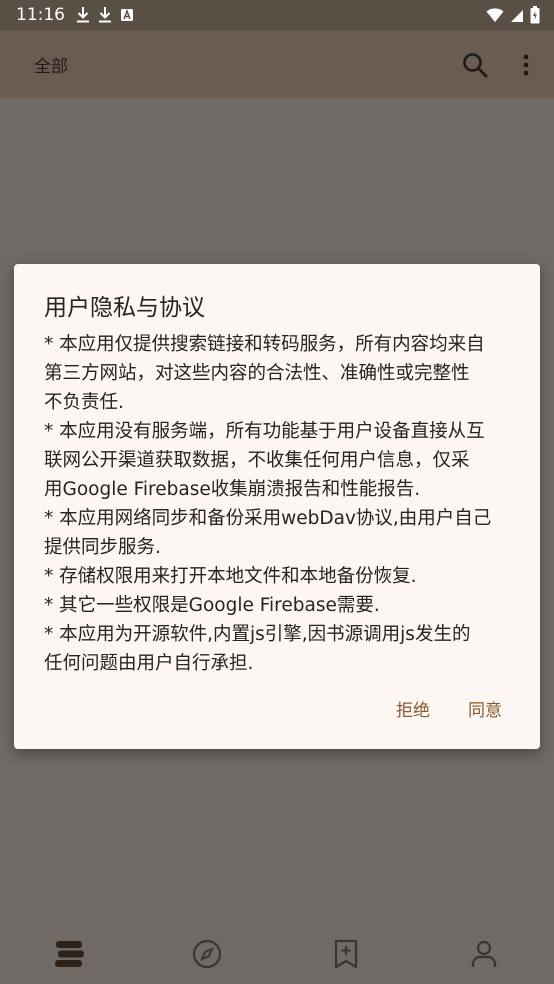 The height and width of the screenshot is (984, 554). Describe the element at coordinates (268, 518) in the screenshot. I see `dialog-line: * 本应用网络同步和备份采用webDav协议,由用户自己` at that location.